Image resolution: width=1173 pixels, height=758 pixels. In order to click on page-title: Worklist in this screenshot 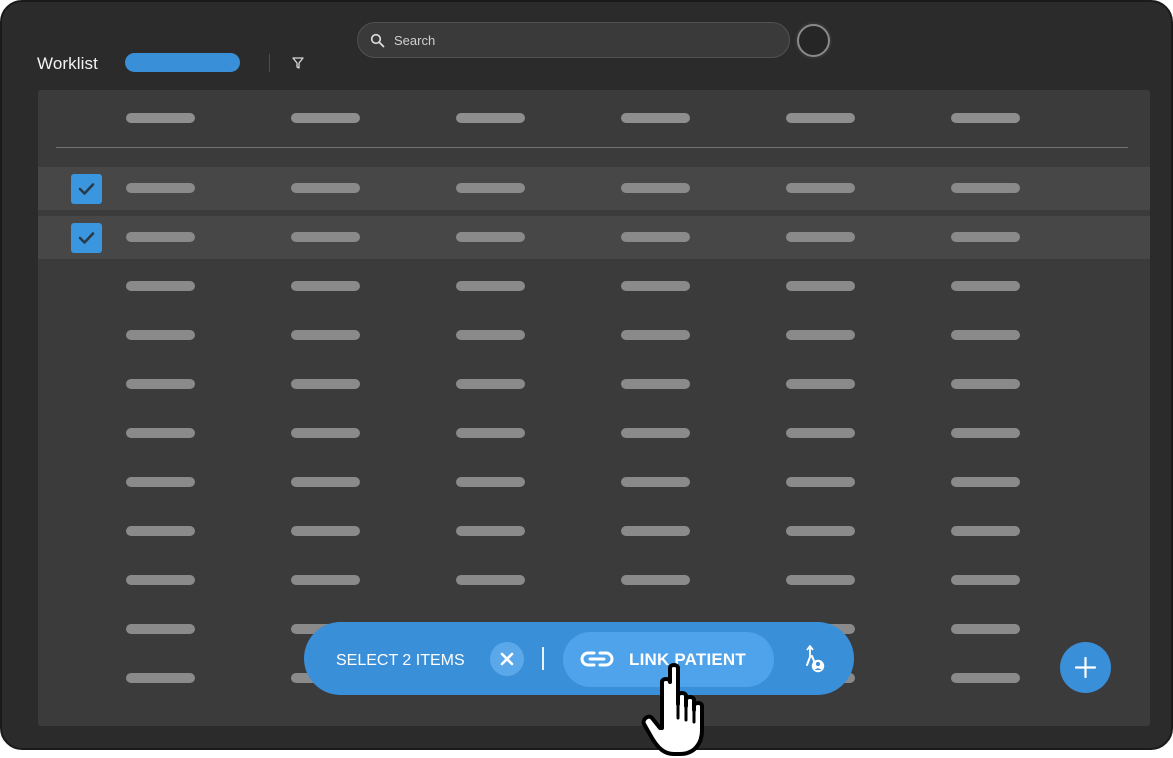, I will do `click(67, 63)`.